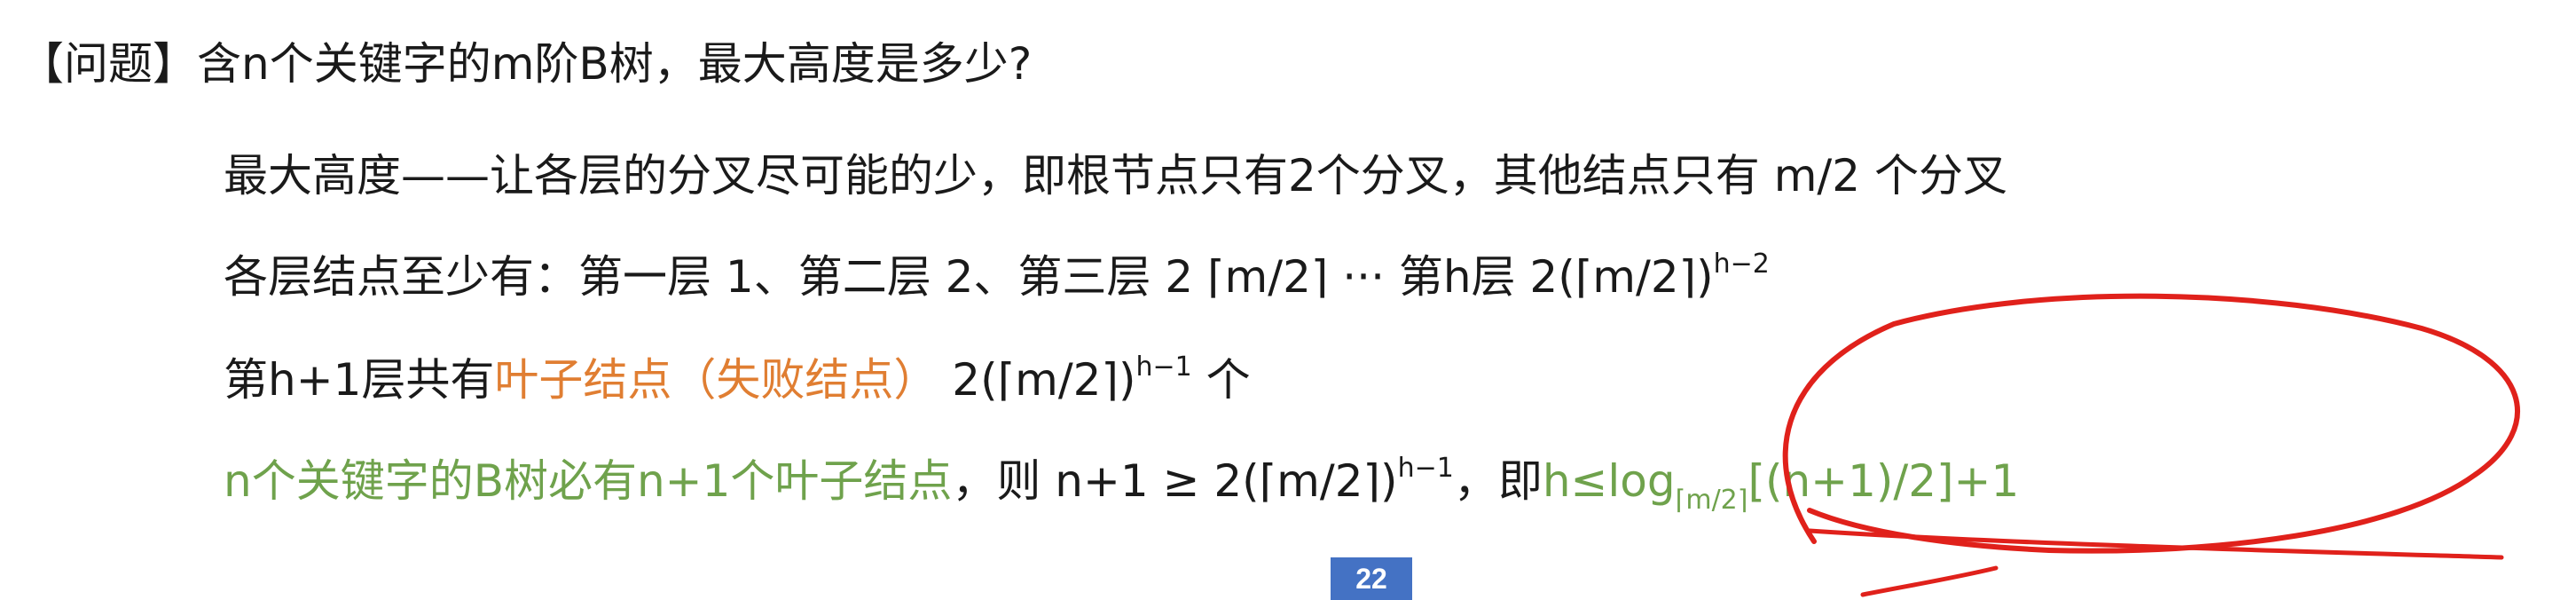 The width and height of the screenshot is (2576, 600). I want to click on ink-circle-stroke, so click(2151, 423).